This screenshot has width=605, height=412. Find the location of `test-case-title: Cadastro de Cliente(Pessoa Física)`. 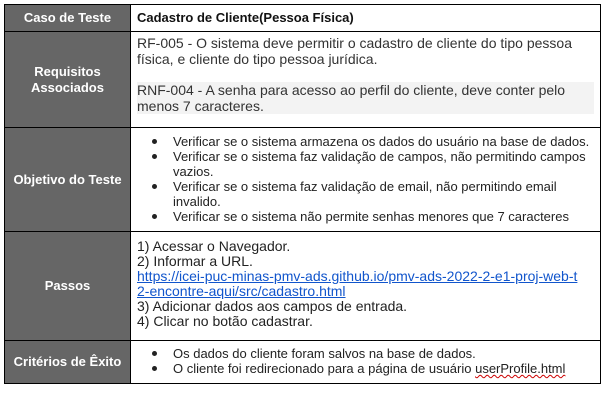

test-case-title: Cadastro de Cliente(Pessoa Física) is located at coordinates (245, 17).